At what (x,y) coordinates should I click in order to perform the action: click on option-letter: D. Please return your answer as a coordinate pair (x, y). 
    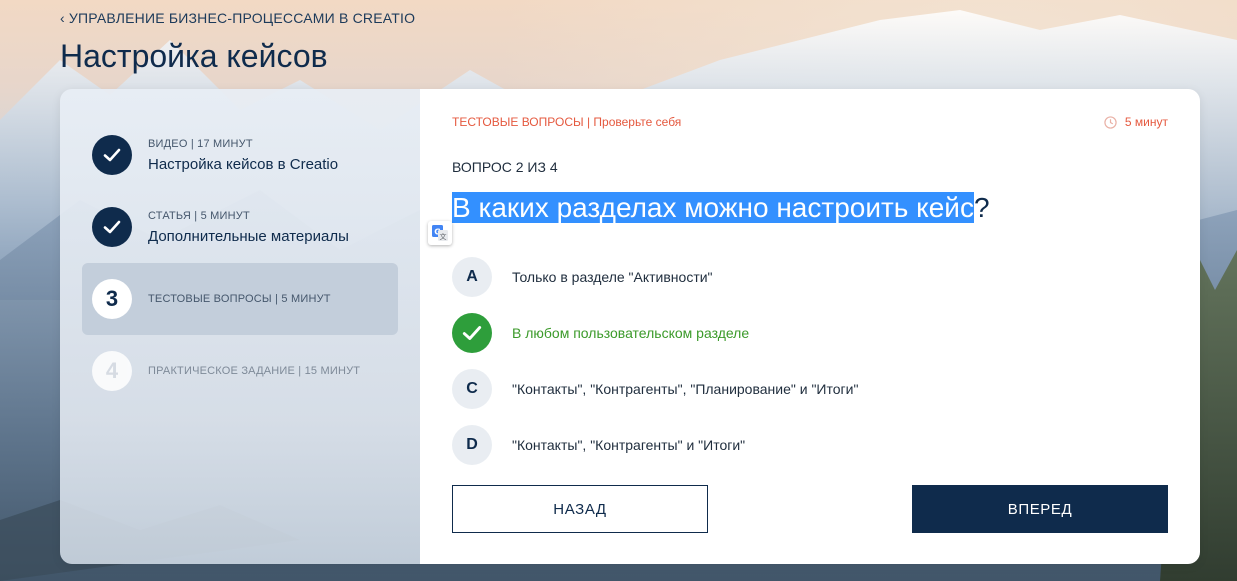
    Looking at the image, I should click on (472, 445).